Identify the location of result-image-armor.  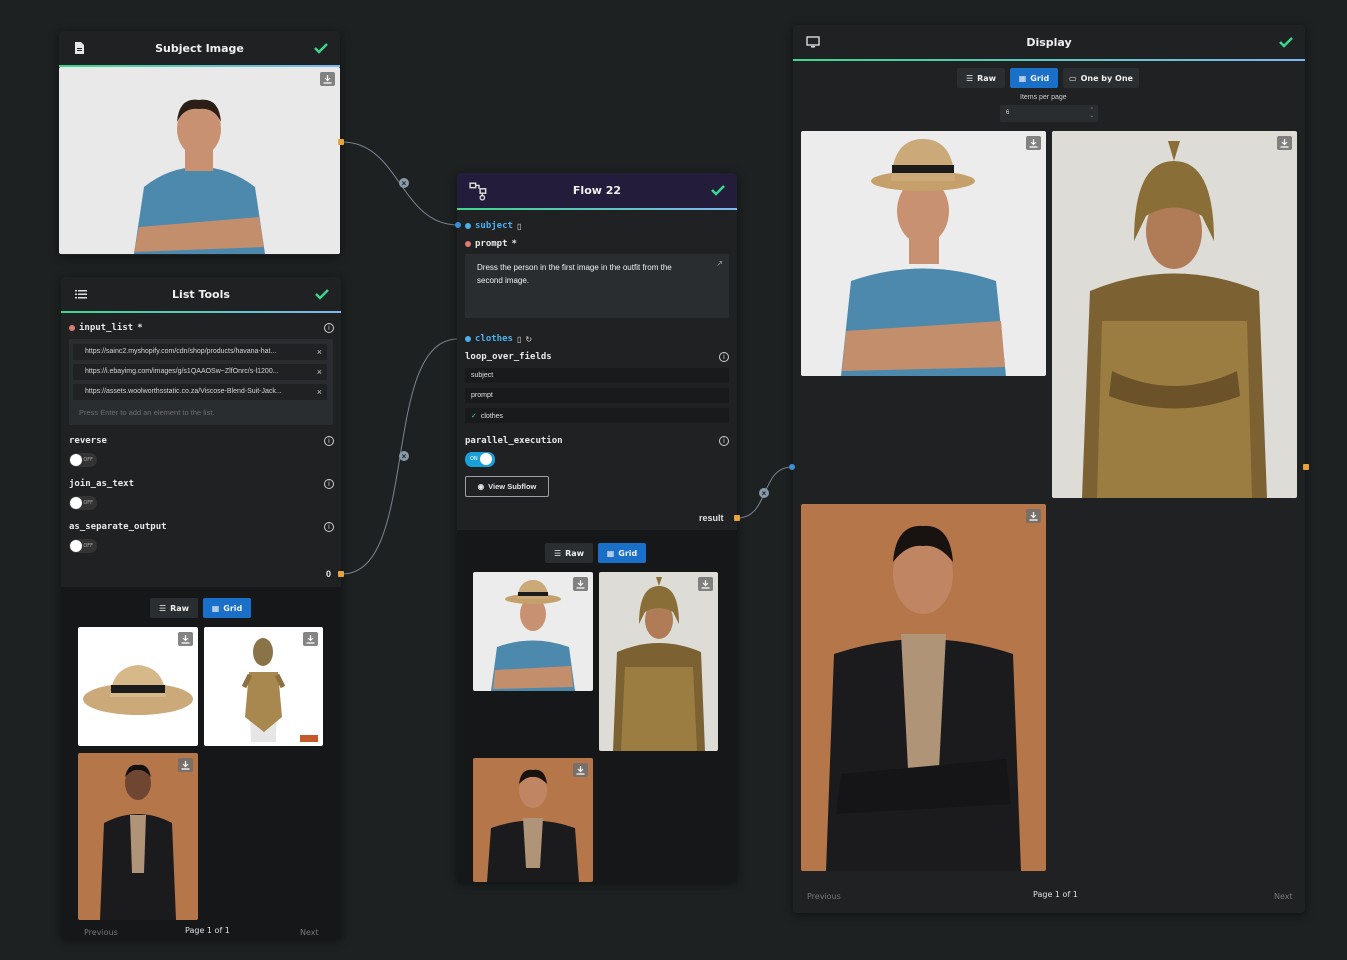
(658, 661).